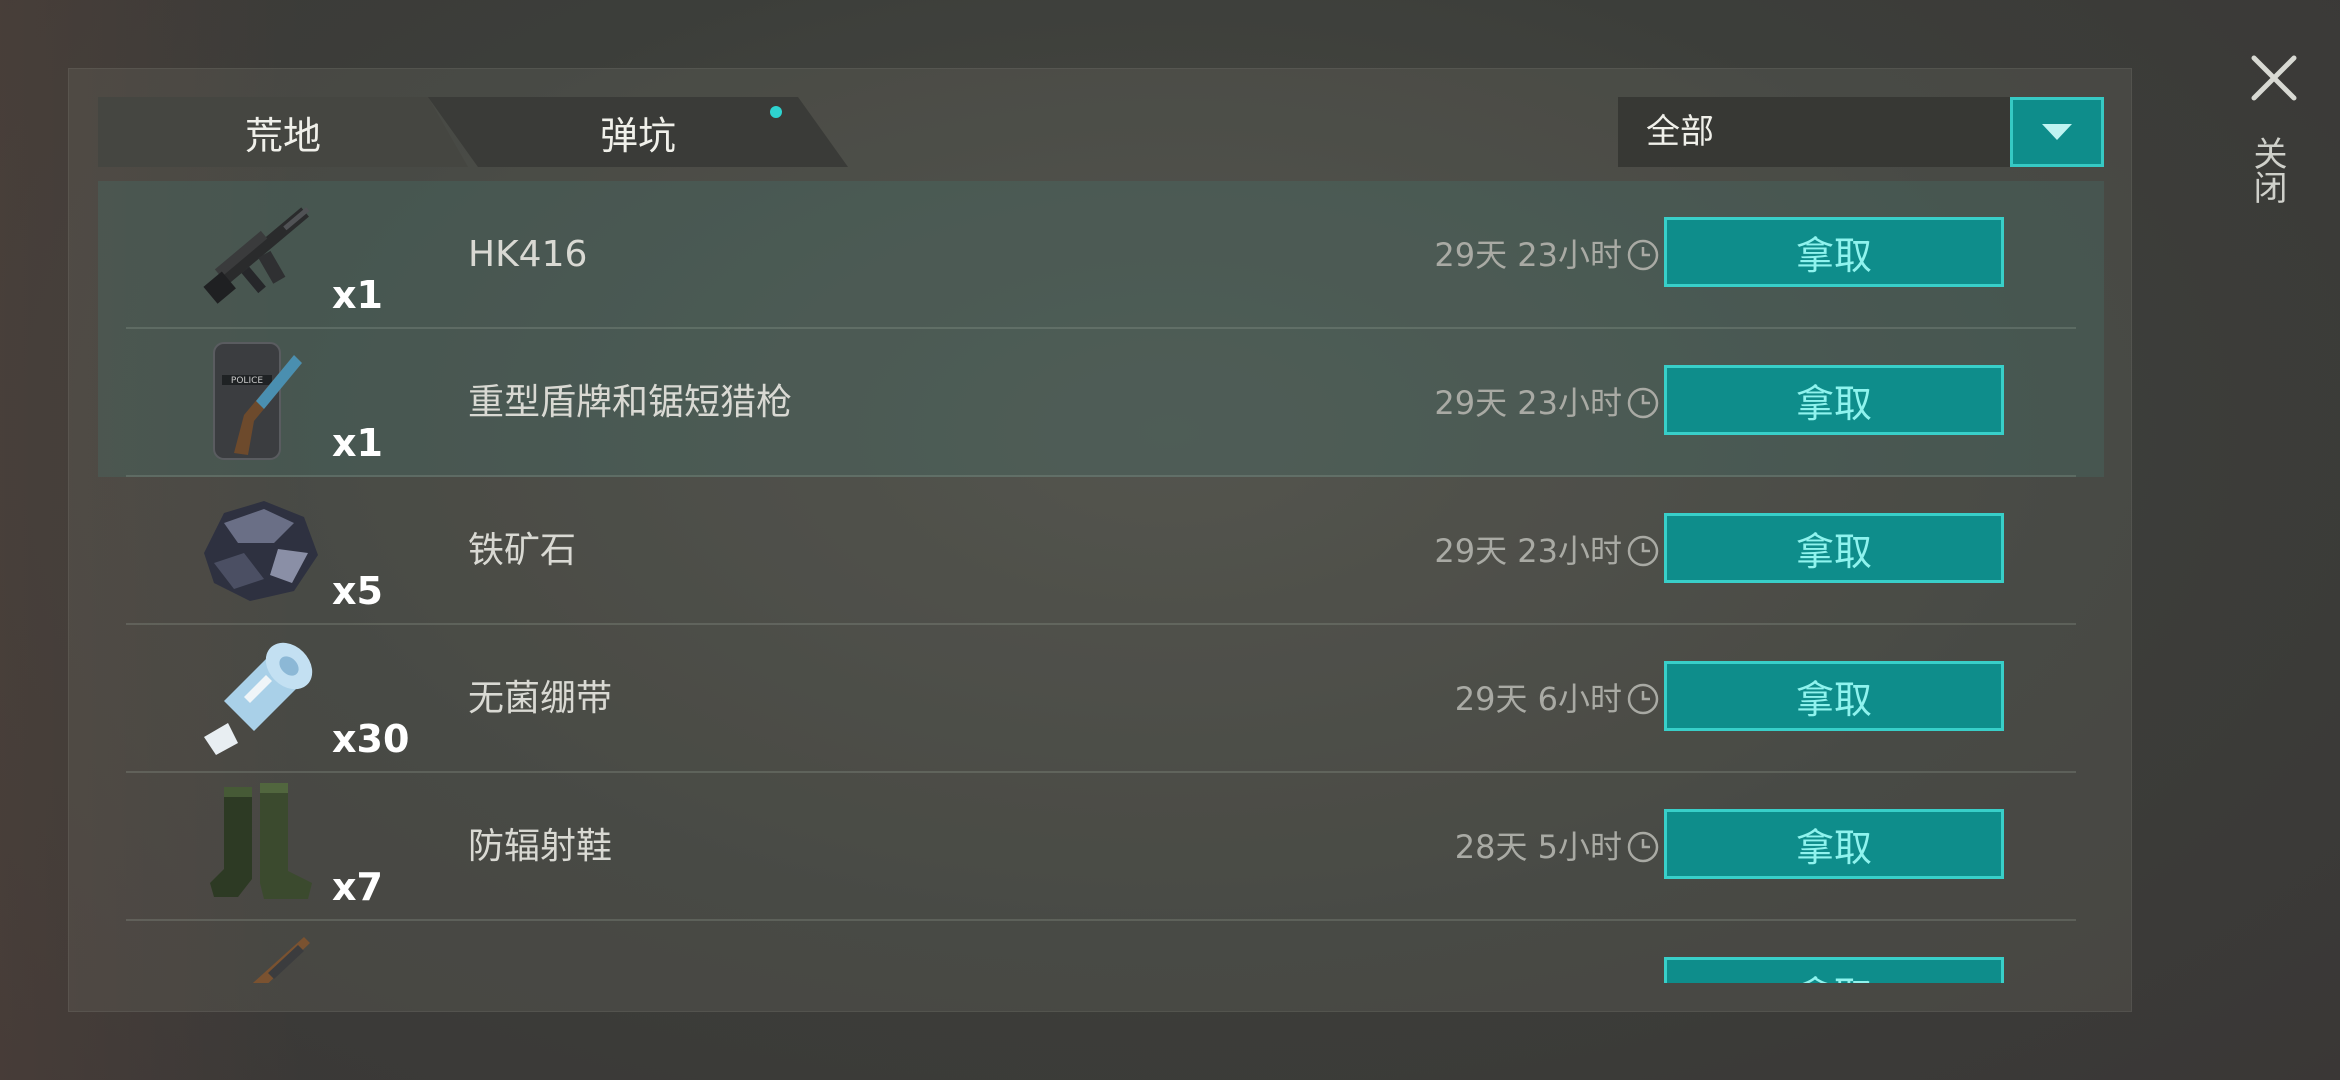 This screenshot has height=1080, width=2340. Describe the element at coordinates (261, 551) in the screenshot. I see `iron-ore-icon` at that location.